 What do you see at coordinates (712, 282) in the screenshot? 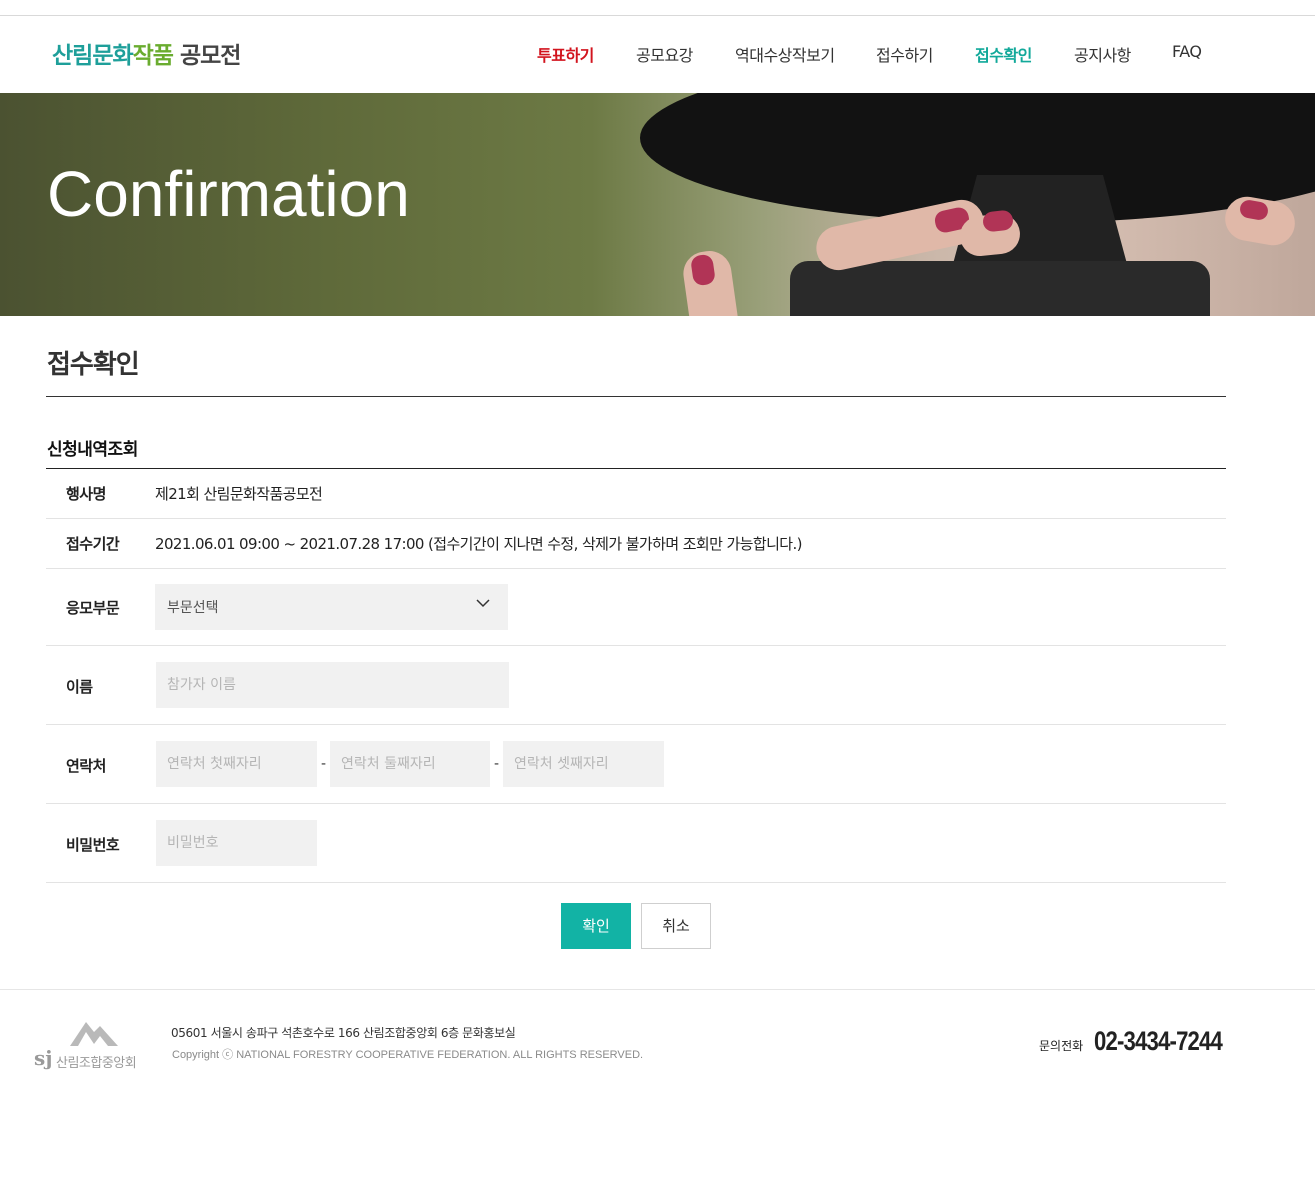
I see `banner-photo-finger` at bounding box center [712, 282].